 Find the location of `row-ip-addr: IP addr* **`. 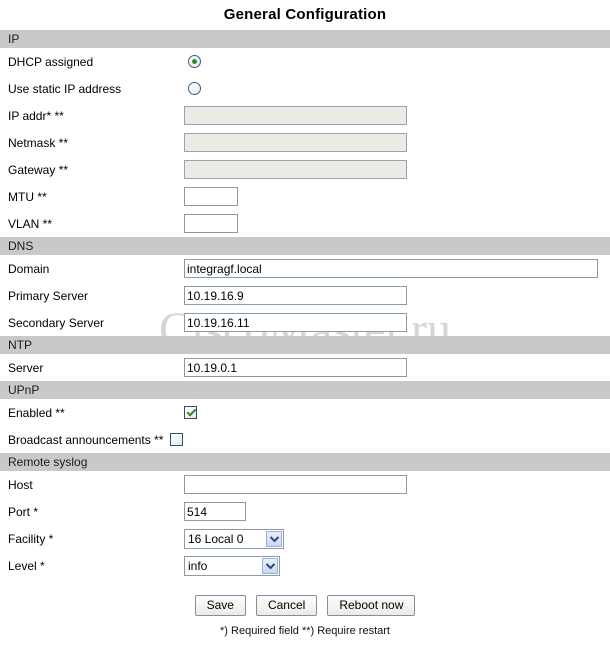

row-ip-addr: IP addr* ** is located at coordinates (305, 115).